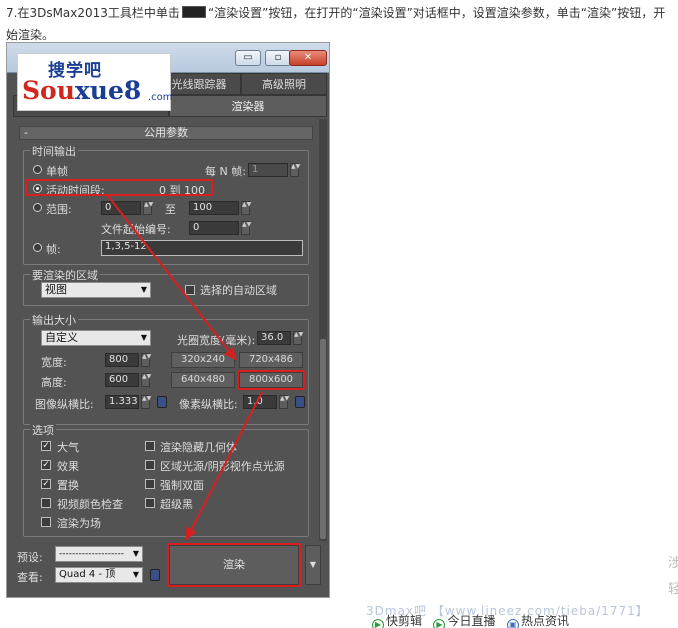  I want to click on footer-live: 今日直播, so click(471, 621).